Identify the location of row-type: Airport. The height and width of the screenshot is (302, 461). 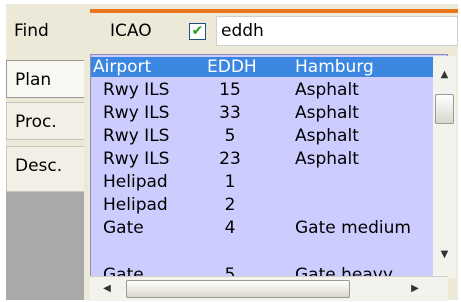
(122, 67).